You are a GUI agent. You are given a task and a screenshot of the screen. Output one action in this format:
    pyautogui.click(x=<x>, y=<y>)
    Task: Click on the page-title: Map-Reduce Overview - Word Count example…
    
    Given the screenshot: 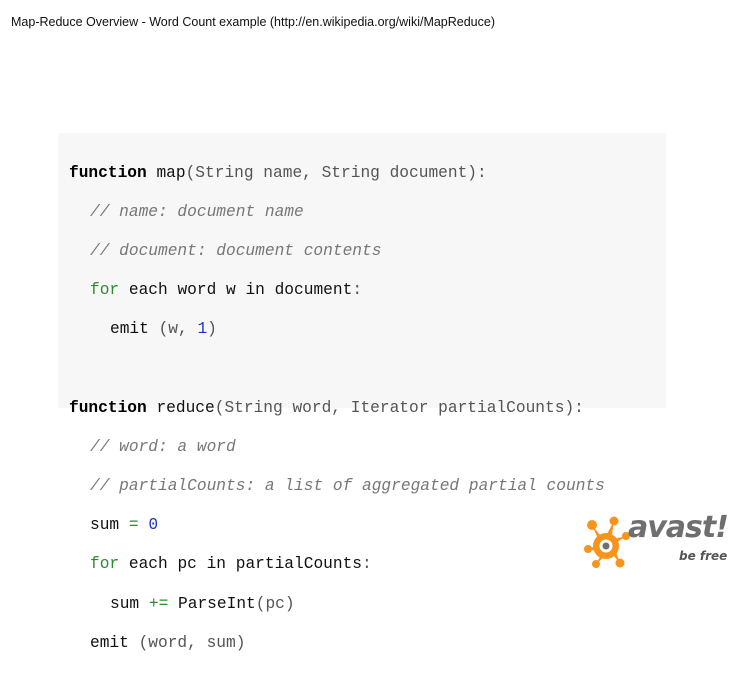 What is the action you would take?
    pyautogui.click(x=253, y=22)
    